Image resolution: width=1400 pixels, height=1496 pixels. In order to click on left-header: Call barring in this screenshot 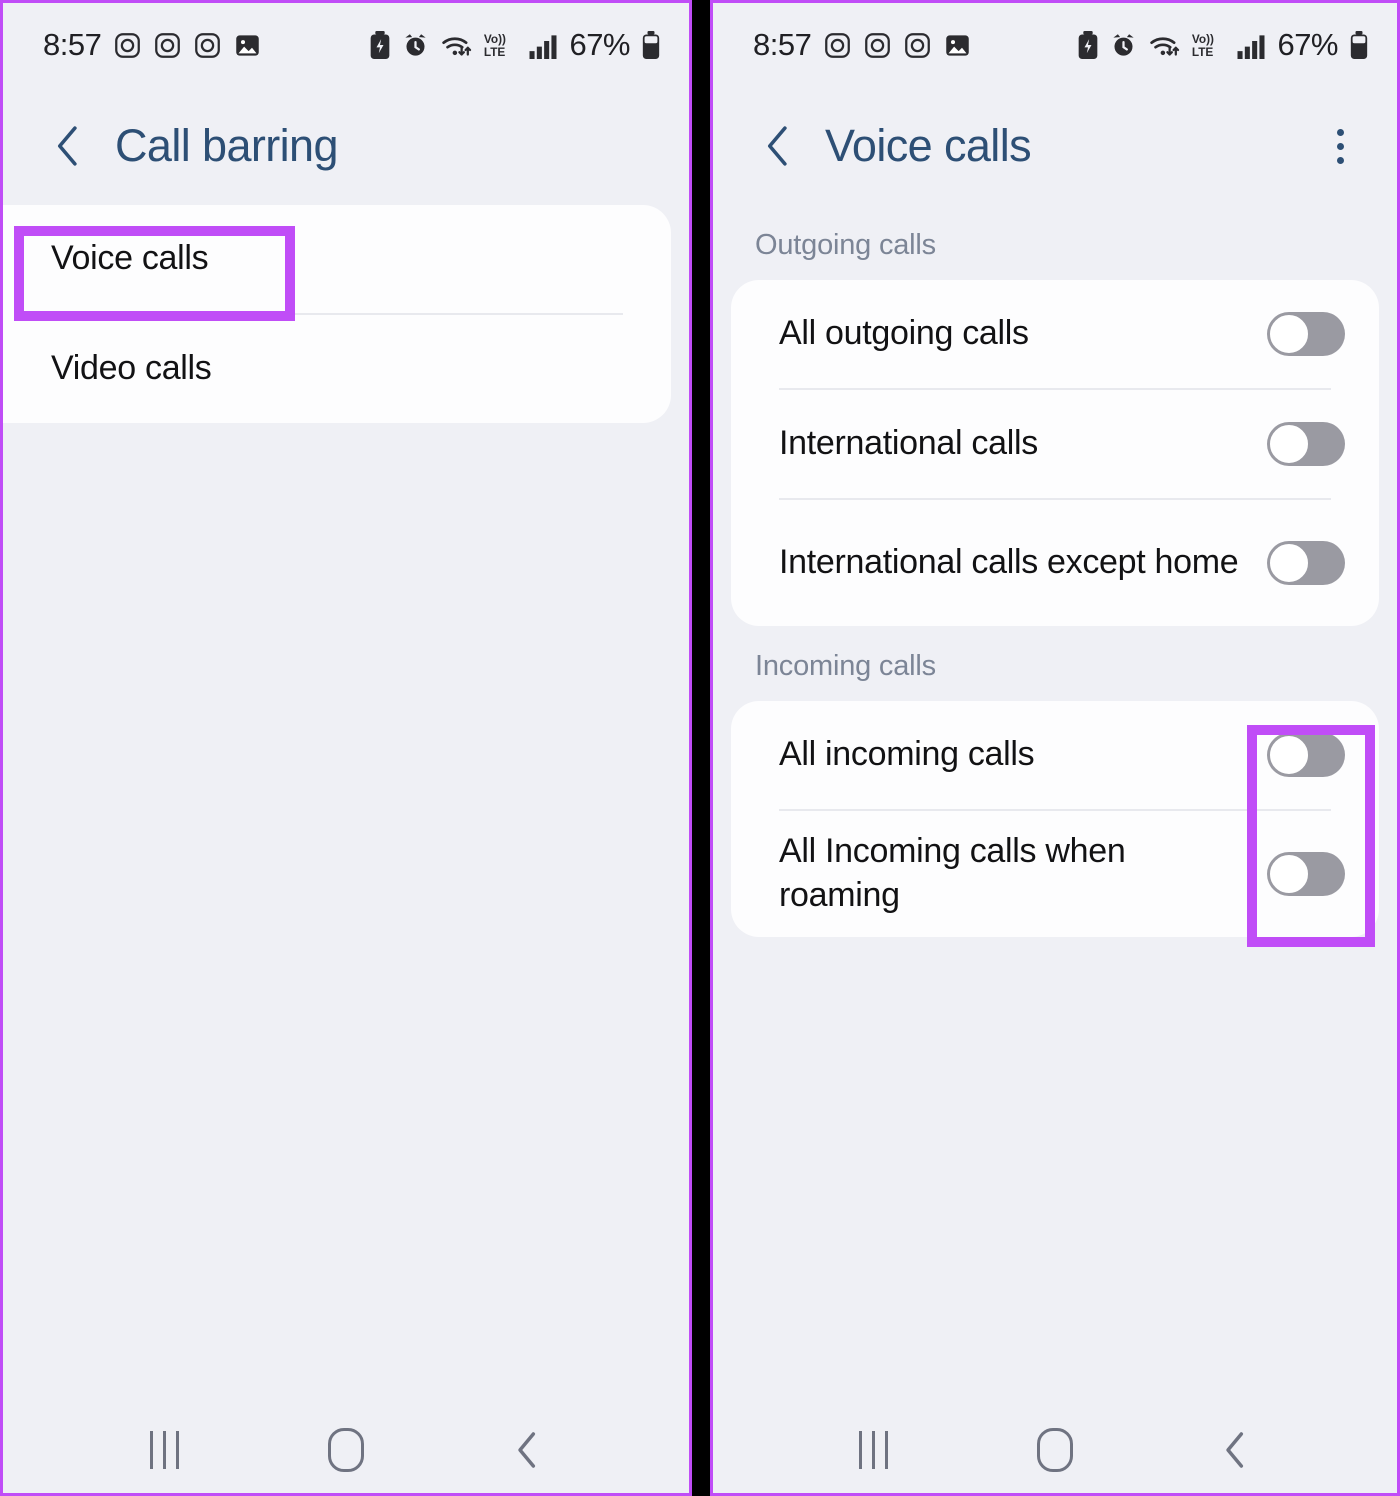, I will do `click(346, 146)`.